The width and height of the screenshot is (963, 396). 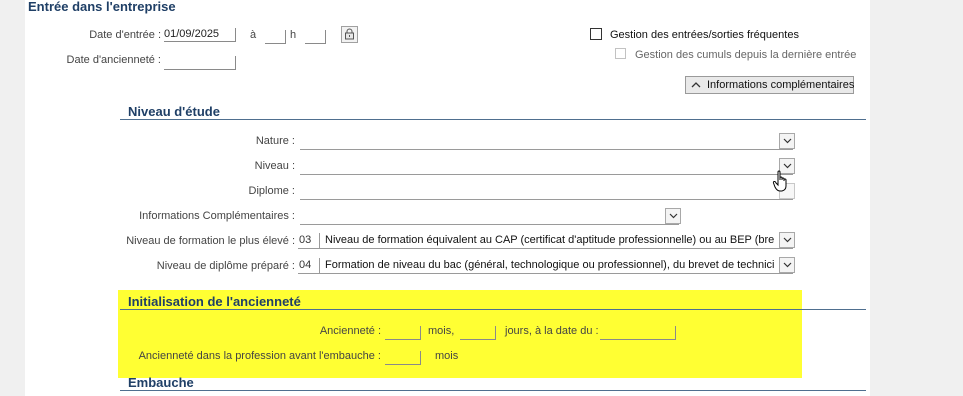 What do you see at coordinates (275, 141) in the screenshot?
I see `nature-label: Nature :` at bounding box center [275, 141].